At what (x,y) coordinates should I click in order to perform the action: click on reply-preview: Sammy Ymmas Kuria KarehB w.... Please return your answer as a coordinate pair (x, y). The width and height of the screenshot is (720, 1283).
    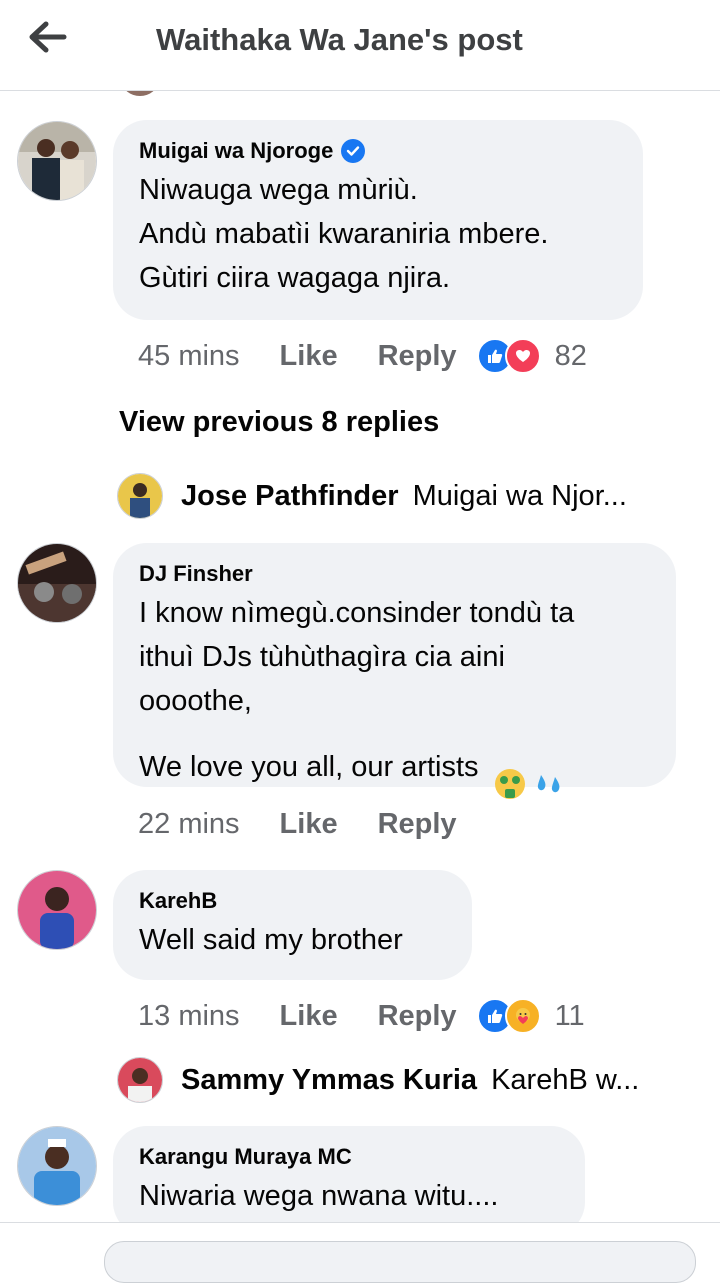
    Looking at the image, I should click on (378, 1080).